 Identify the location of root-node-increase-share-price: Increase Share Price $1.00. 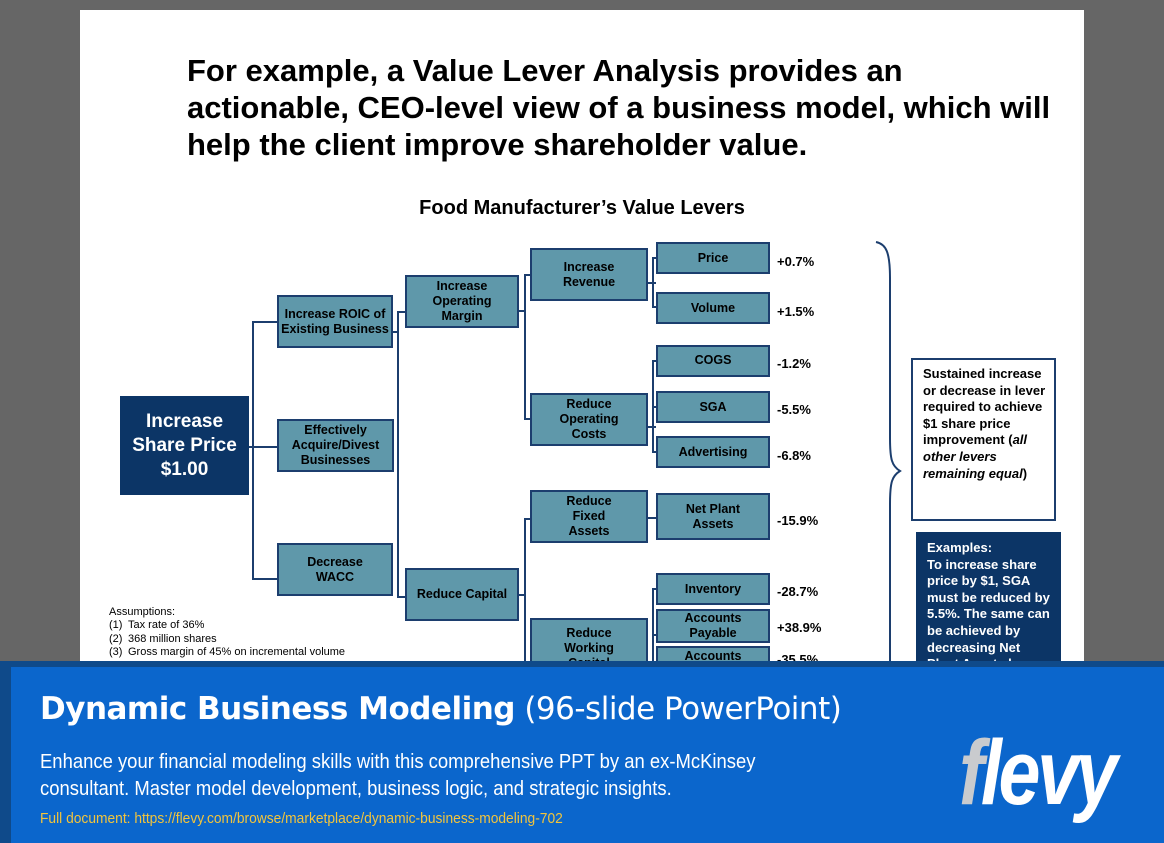
(184, 445).